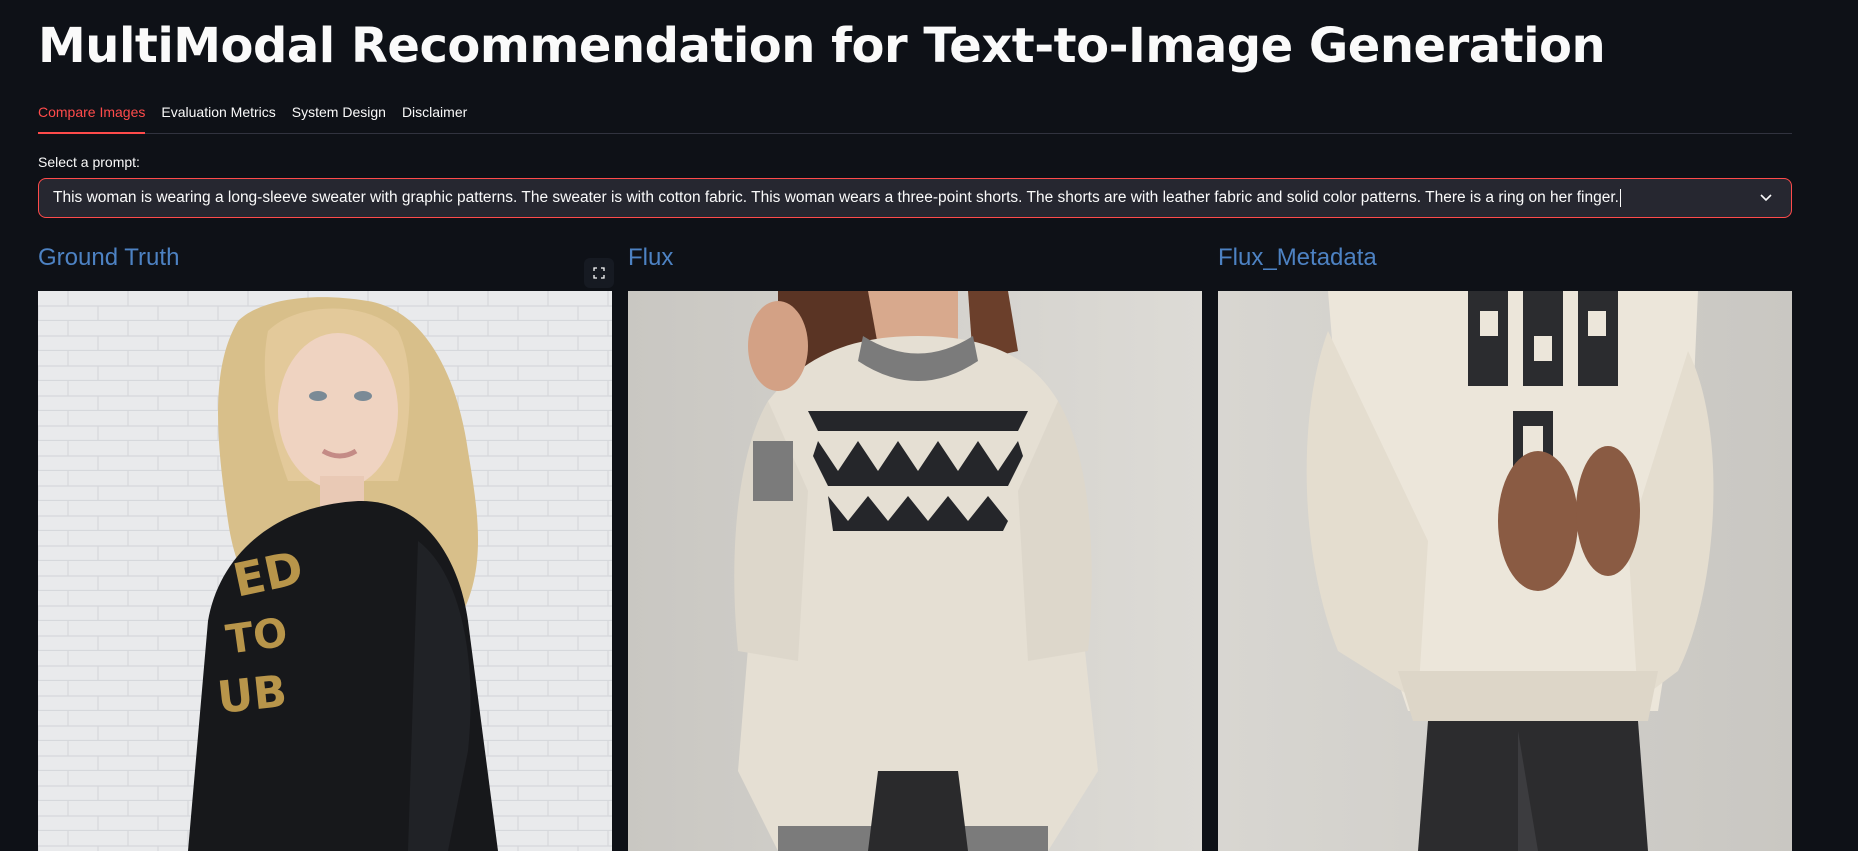  Describe the element at coordinates (256, 637) in the screenshot. I see `svg-text: TO` at that location.